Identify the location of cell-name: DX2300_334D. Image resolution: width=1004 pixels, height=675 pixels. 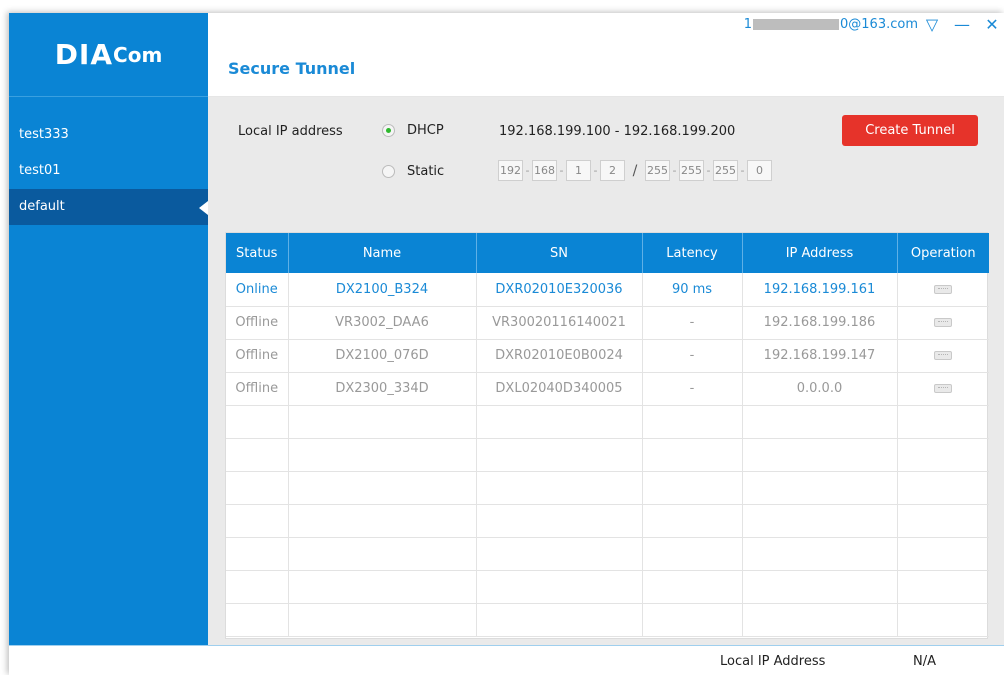
(382, 389).